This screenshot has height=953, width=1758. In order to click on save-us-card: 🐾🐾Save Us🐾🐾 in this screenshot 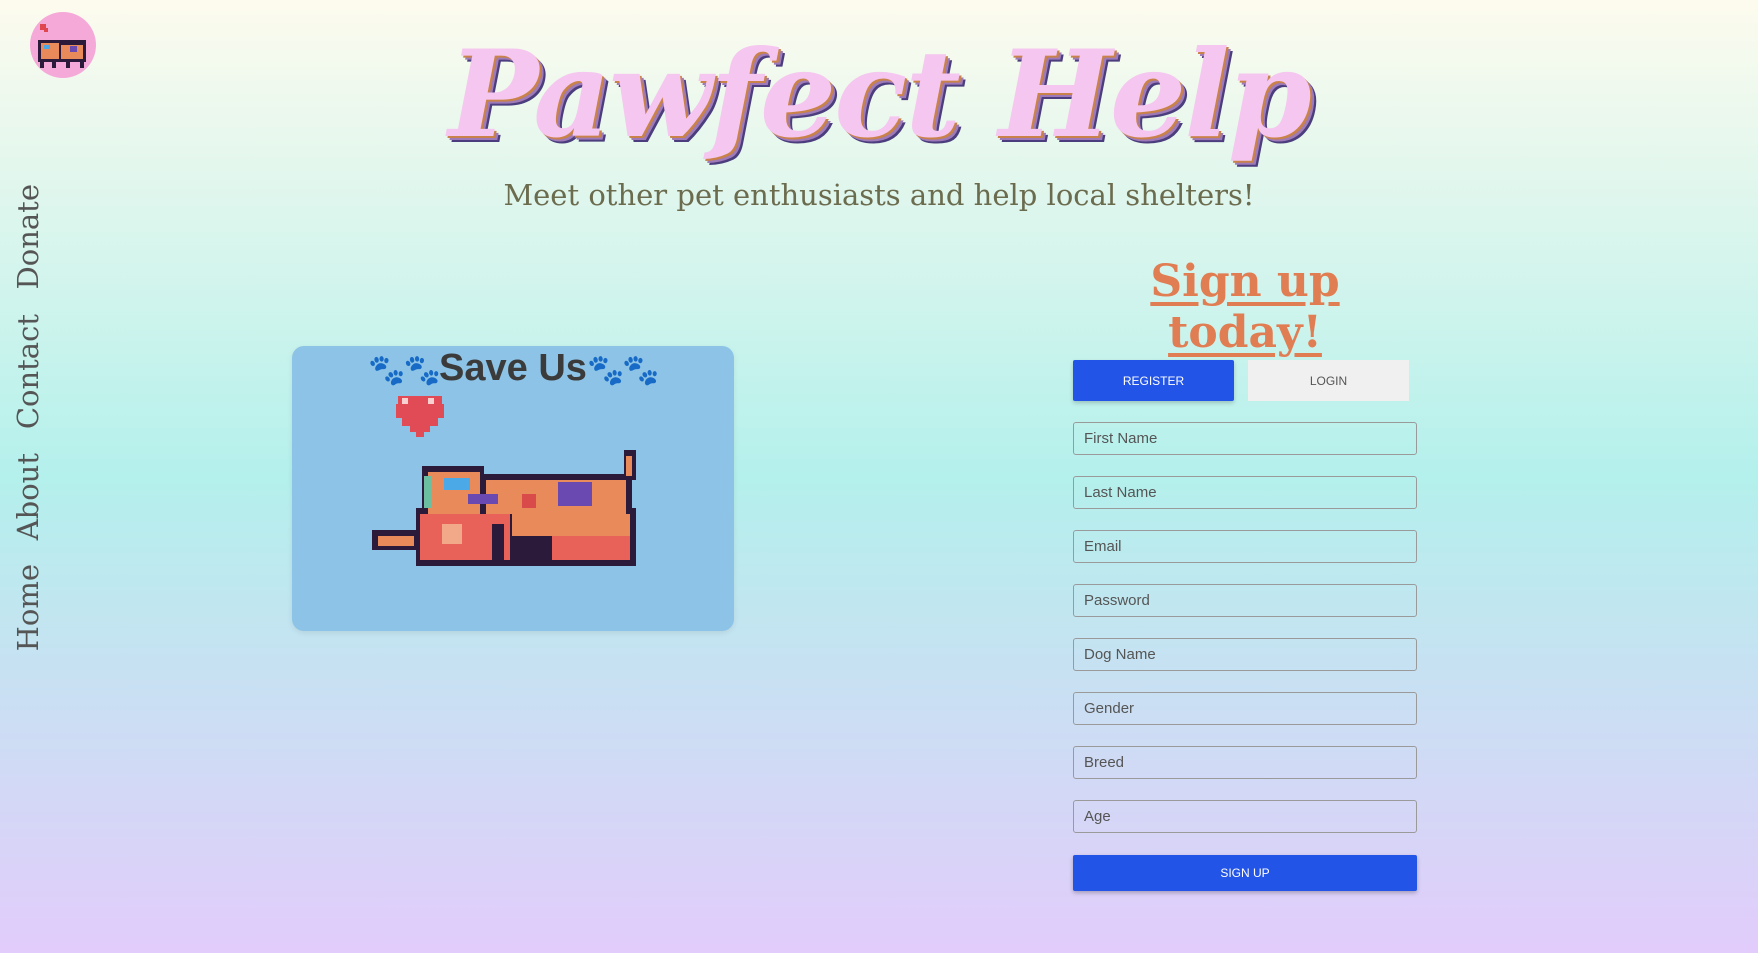, I will do `click(513, 488)`.